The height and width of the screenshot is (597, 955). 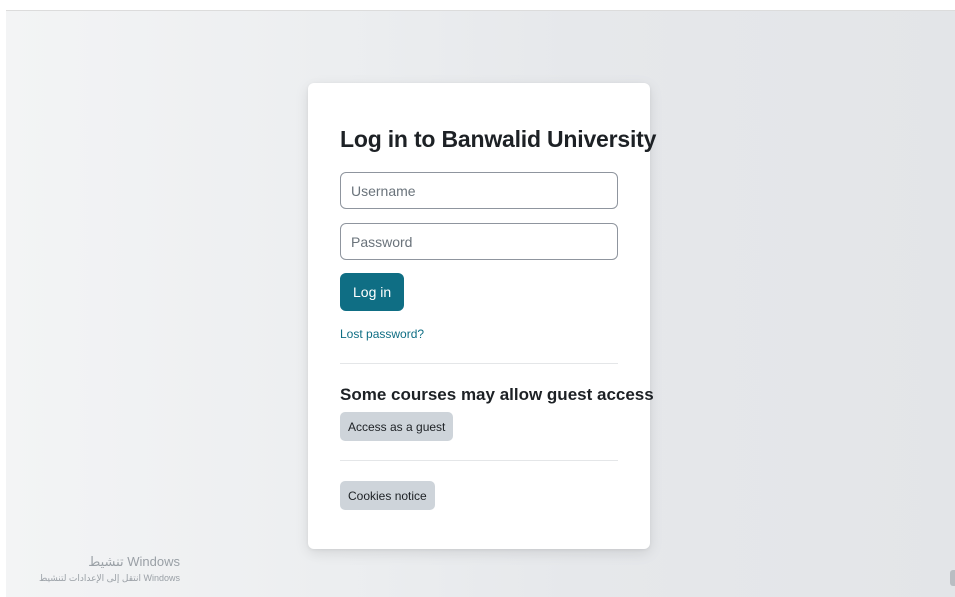 What do you see at coordinates (497, 394) in the screenshot?
I see `guest-access-heading: Some courses may allow guest access` at bounding box center [497, 394].